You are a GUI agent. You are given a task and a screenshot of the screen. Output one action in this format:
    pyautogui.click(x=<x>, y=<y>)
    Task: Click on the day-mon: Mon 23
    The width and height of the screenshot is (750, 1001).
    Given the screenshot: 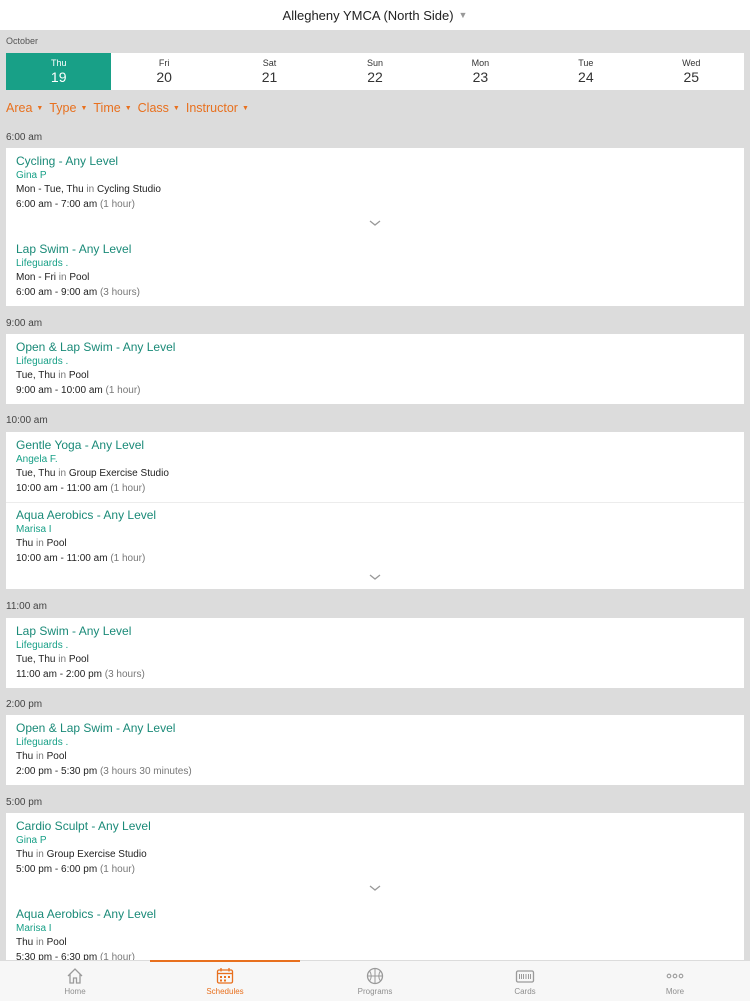 What is the action you would take?
    pyautogui.click(x=480, y=71)
    